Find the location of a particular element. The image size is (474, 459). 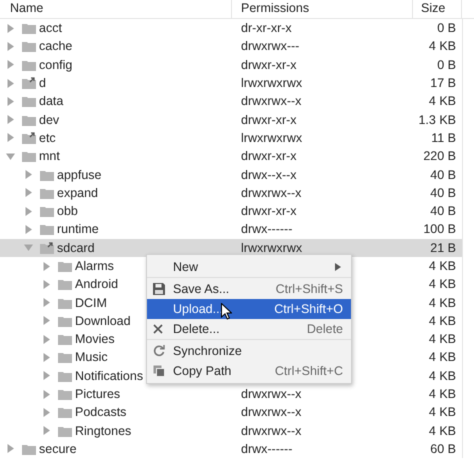

folder-shortcut-icon is located at coordinates (29, 83).